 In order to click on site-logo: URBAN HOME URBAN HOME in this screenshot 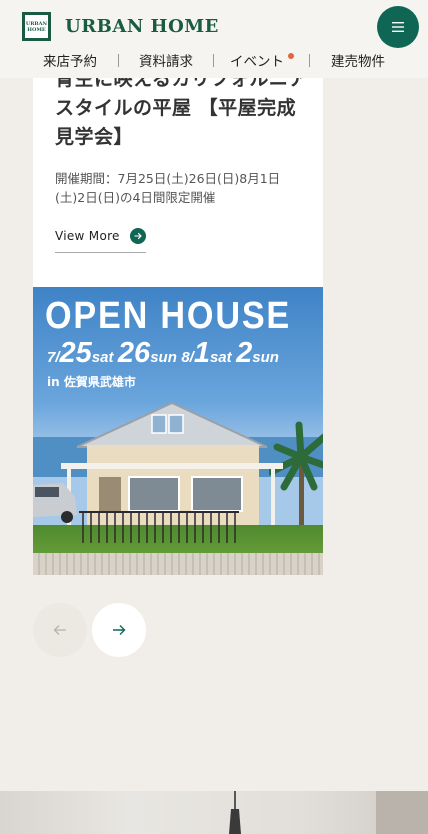, I will do `click(120, 26)`.